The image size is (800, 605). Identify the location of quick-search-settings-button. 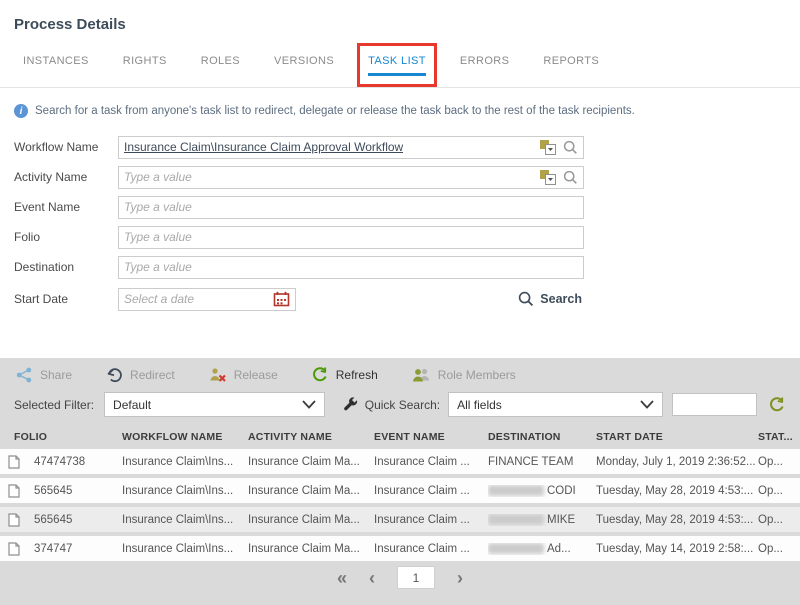
(350, 404).